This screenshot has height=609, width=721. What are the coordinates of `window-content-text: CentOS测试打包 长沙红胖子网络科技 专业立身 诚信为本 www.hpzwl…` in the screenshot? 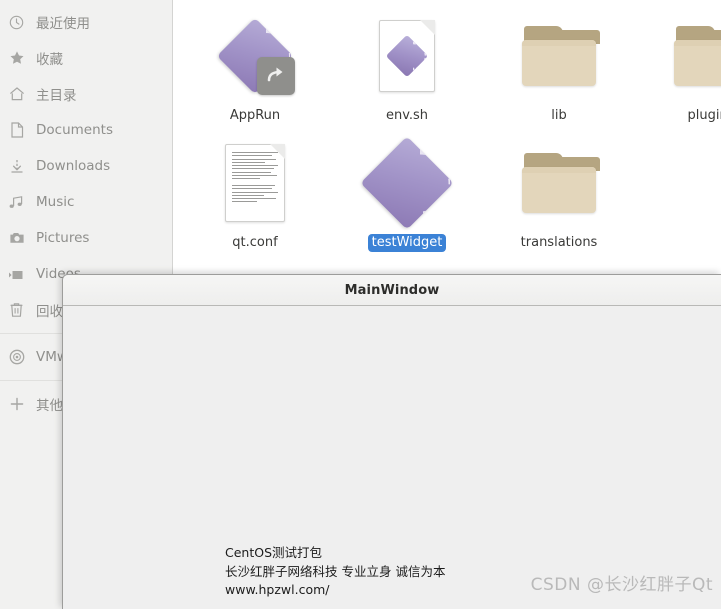 It's located at (335, 572).